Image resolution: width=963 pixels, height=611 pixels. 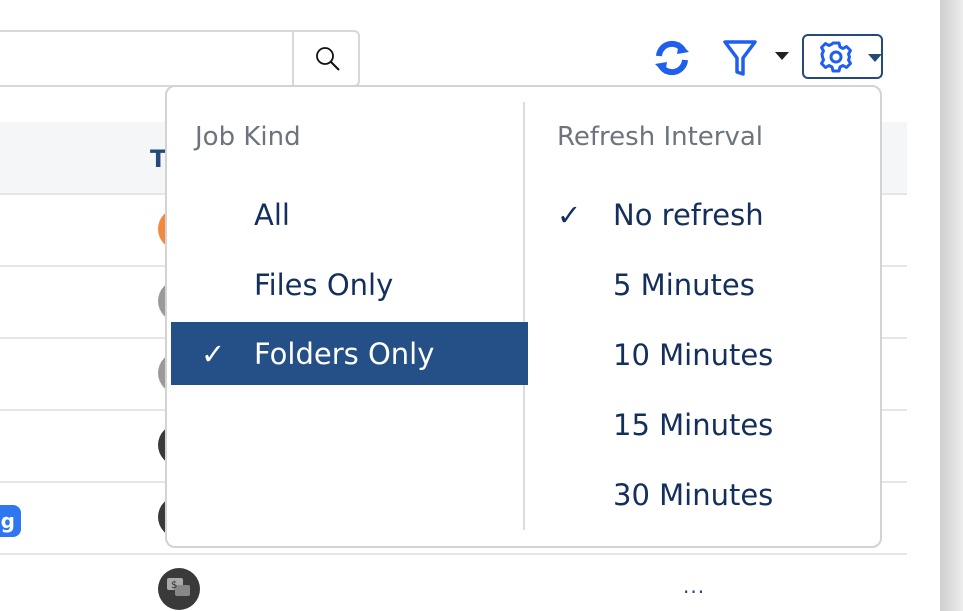 What do you see at coordinates (684, 284) in the screenshot?
I see `item-label: 5 Minutes` at bounding box center [684, 284].